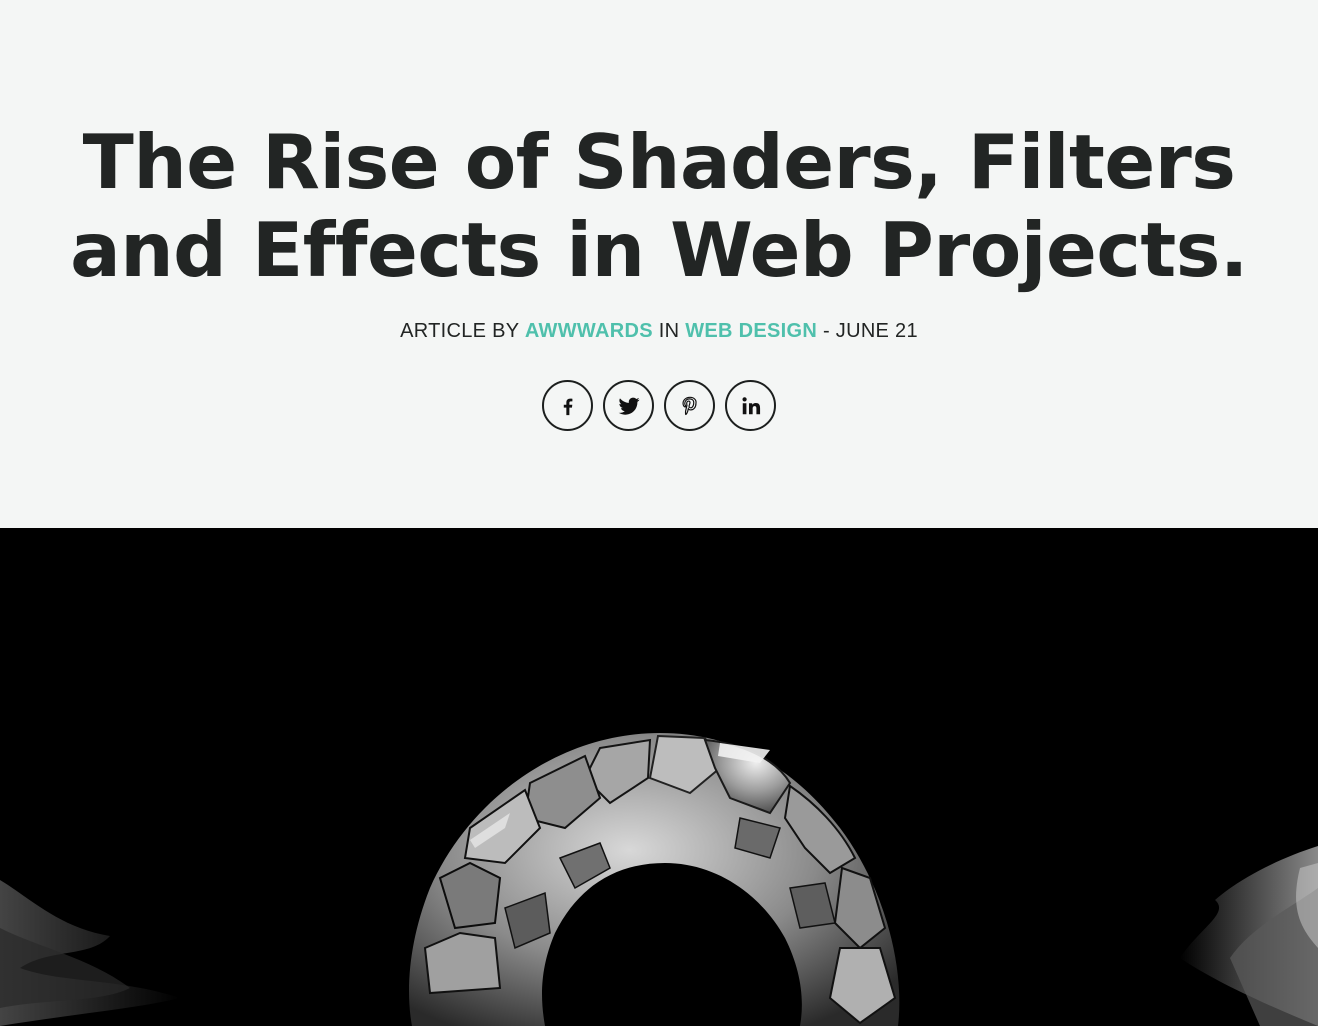 The height and width of the screenshot is (1026, 1318). I want to click on byline-prefix: ARTICLE BY, so click(460, 331).